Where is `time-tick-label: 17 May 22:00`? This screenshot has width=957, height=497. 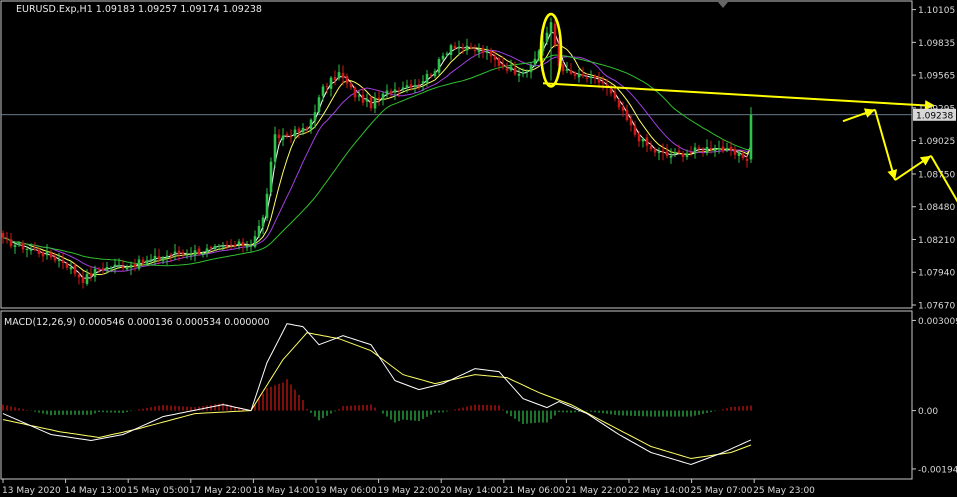 time-tick-label: 17 May 22:00 is located at coordinates (221, 491).